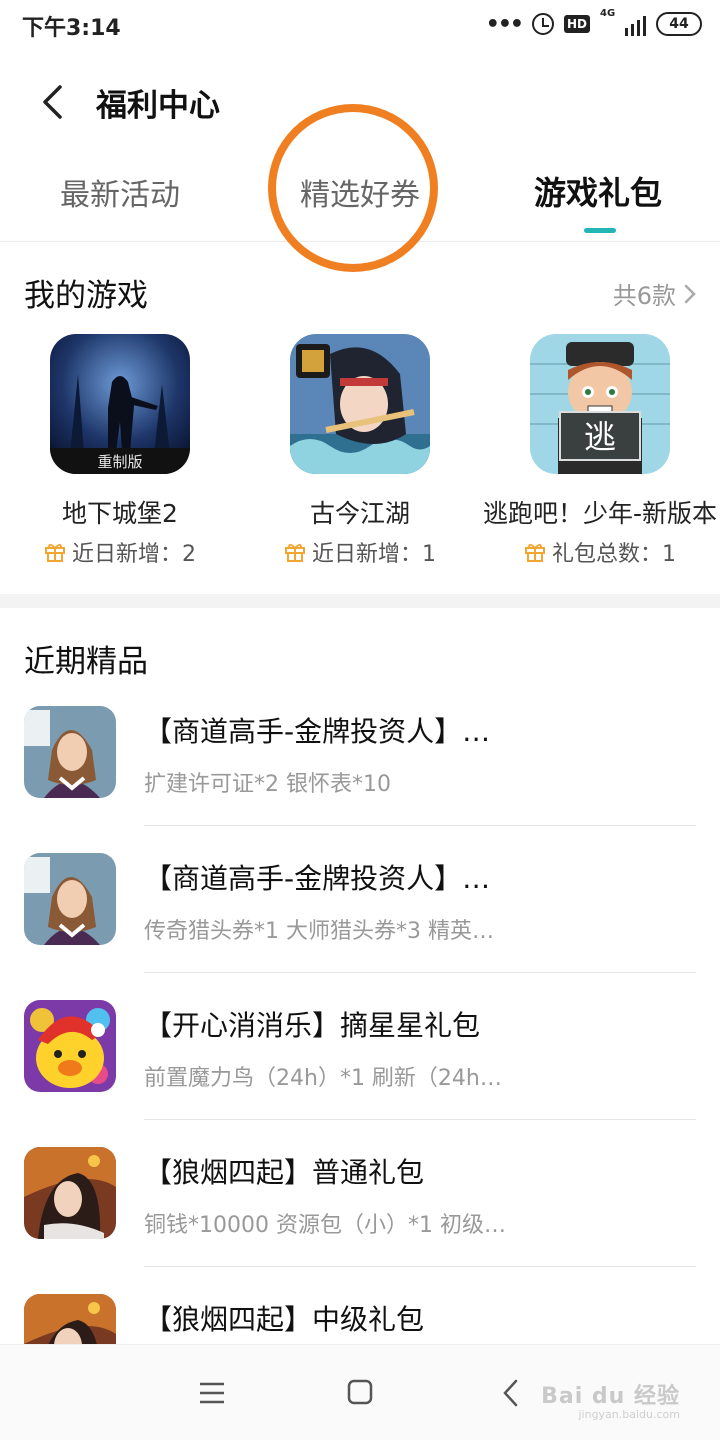 The height and width of the screenshot is (1440, 720). Describe the element at coordinates (284, 1319) in the screenshot. I see `item-title: 【狼烟四起】中级礼包` at that location.